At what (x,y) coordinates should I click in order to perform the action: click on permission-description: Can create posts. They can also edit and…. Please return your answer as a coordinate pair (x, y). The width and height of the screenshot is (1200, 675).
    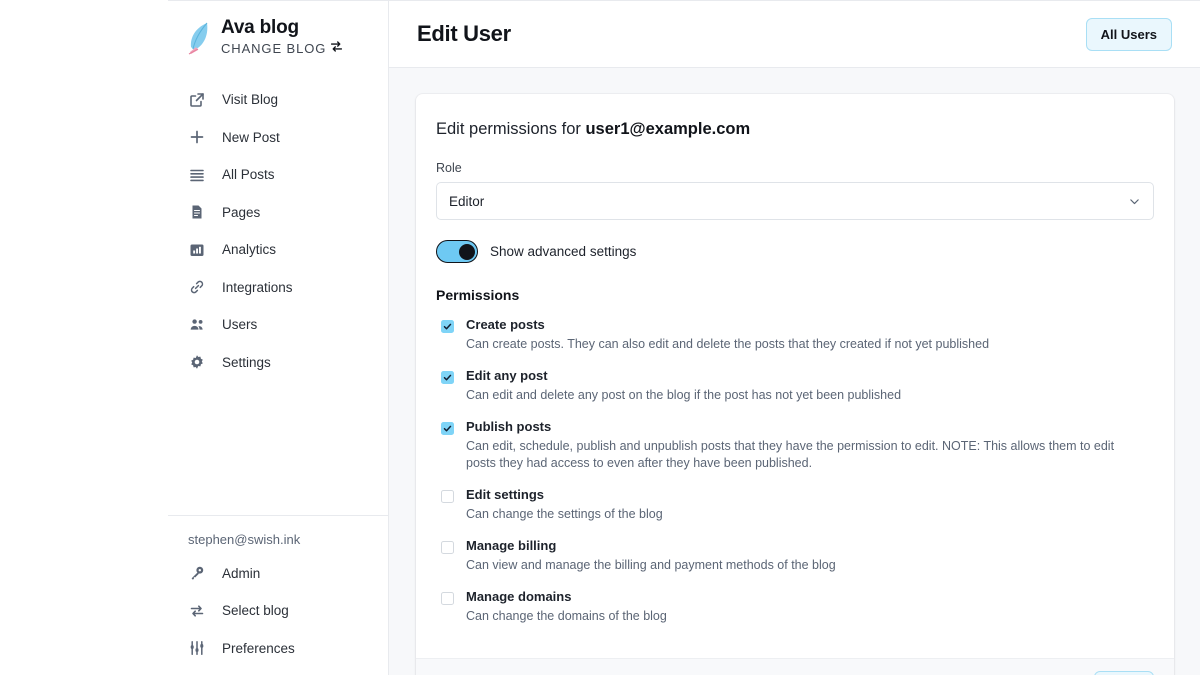
    Looking at the image, I should click on (728, 344).